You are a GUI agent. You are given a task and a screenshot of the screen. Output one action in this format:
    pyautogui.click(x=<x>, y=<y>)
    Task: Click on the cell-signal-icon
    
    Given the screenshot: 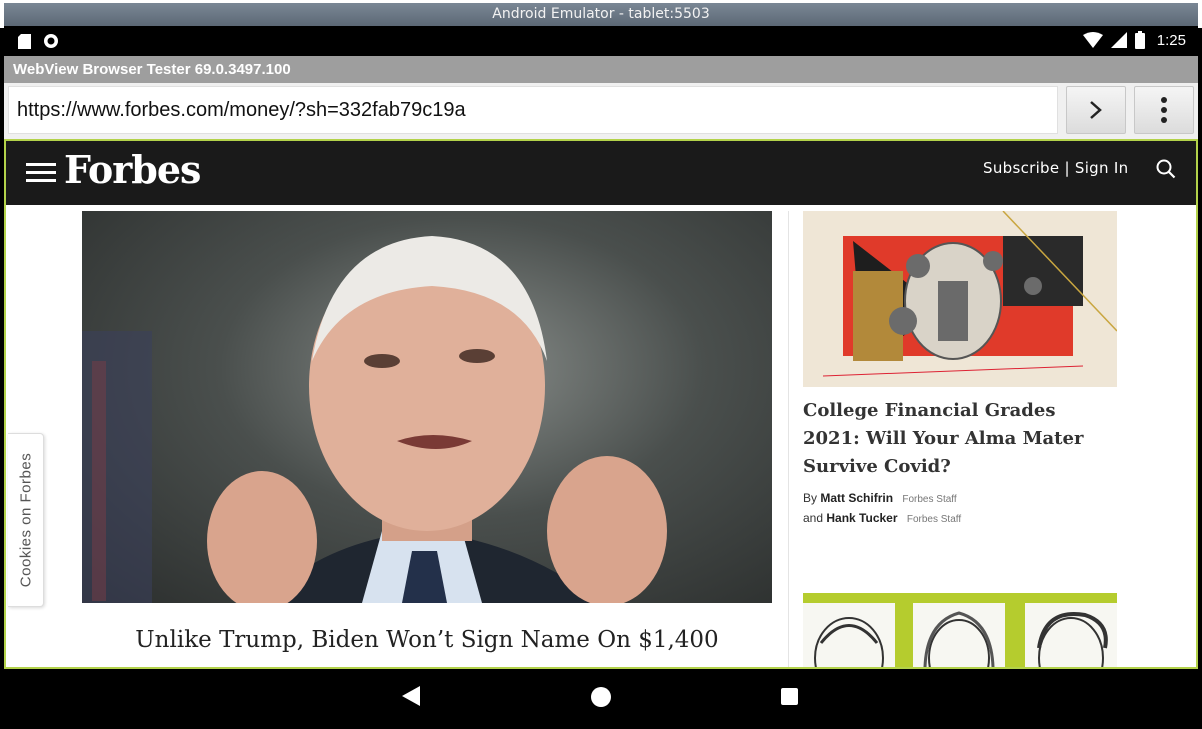 What is the action you would take?
    pyautogui.click(x=1118, y=40)
    